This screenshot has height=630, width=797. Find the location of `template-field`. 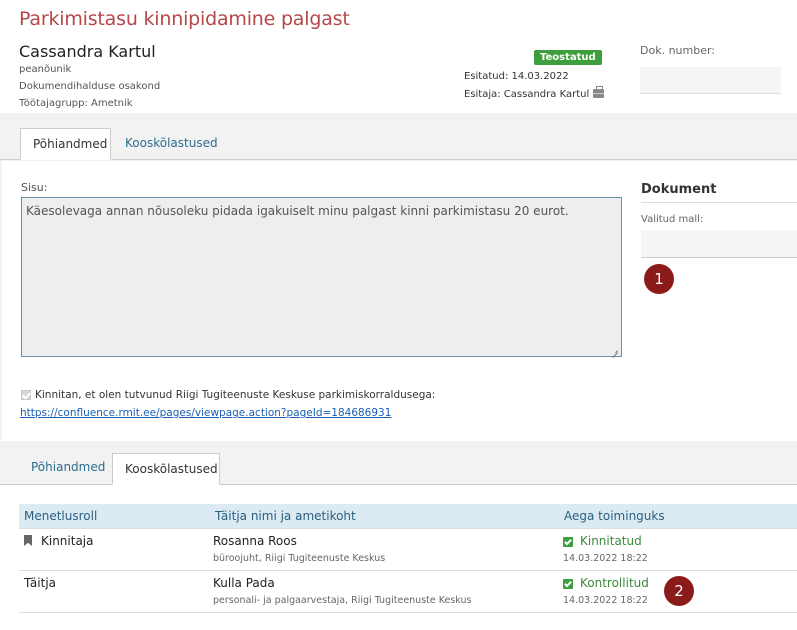

template-field is located at coordinates (719, 244).